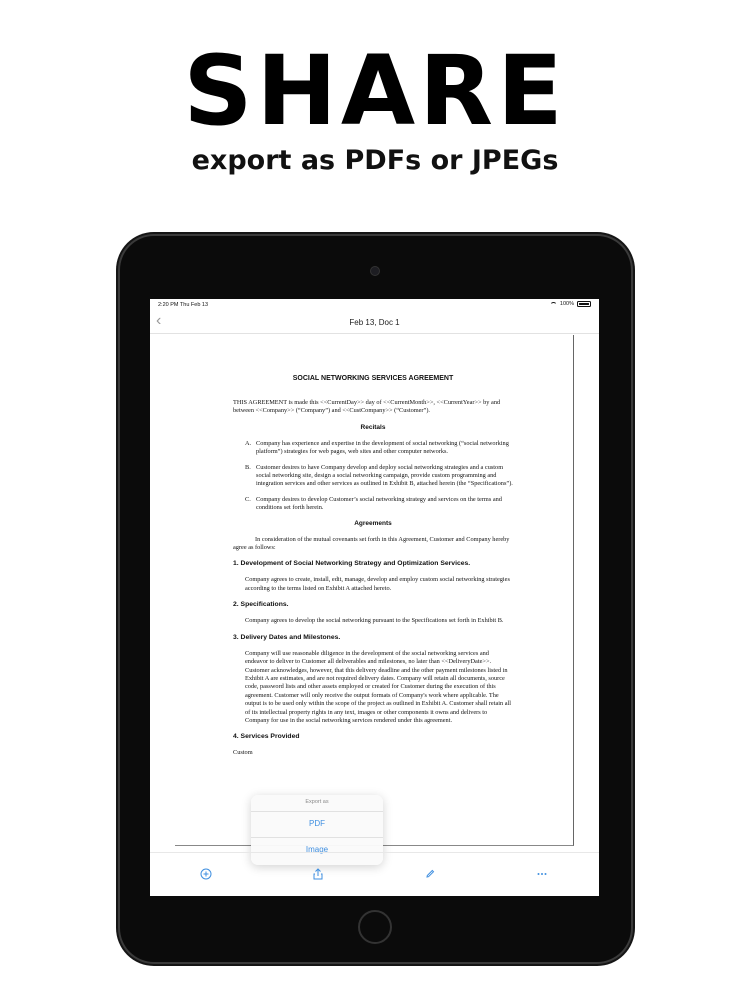  What do you see at coordinates (243, 753) in the screenshot?
I see `section-text: Custom` at bounding box center [243, 753].